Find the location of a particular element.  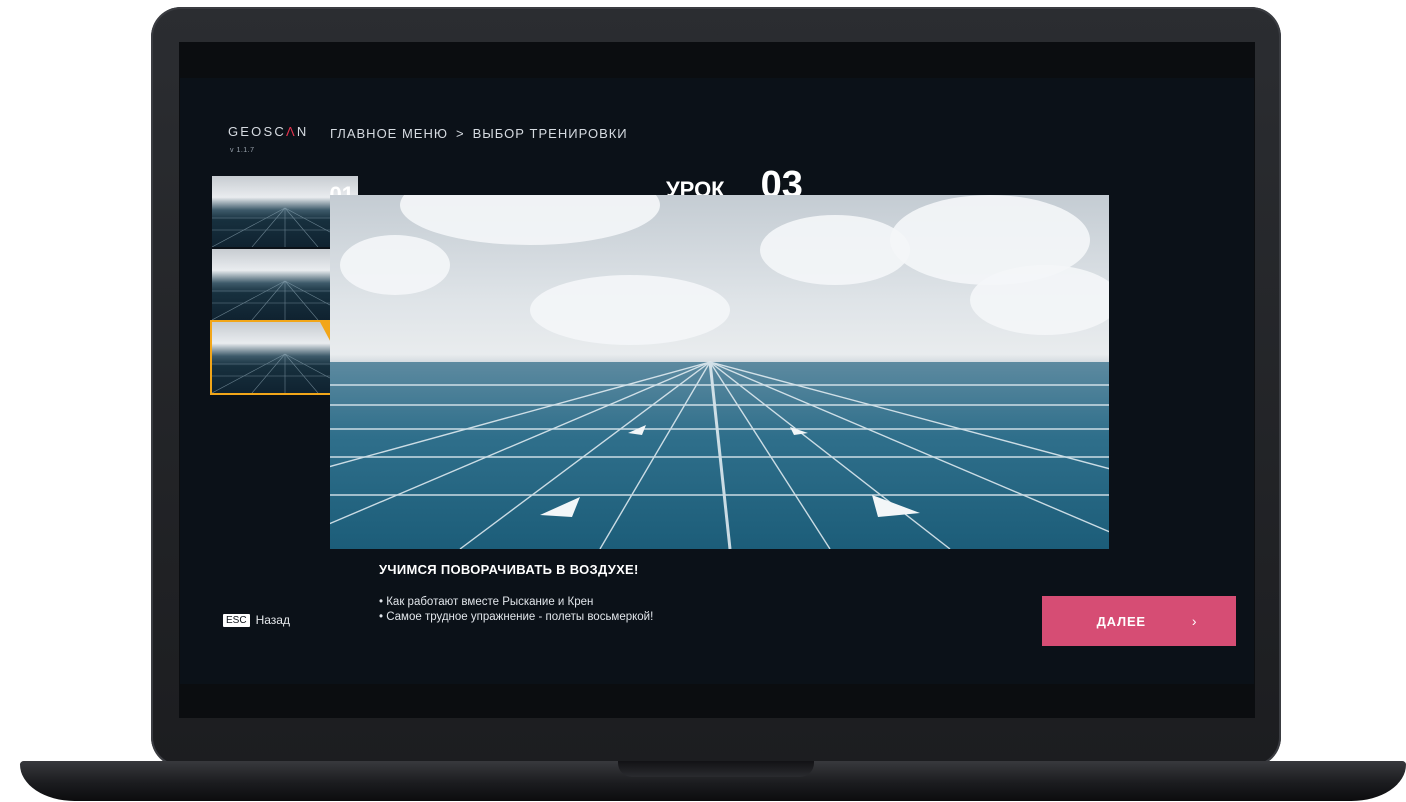

geoscan-logo: GEOSCΛN is located at coordinates (268, 131).